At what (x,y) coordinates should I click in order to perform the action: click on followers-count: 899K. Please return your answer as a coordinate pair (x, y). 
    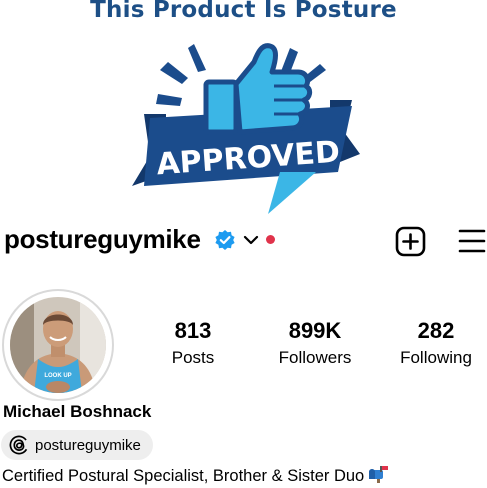
    Looking at the image, I should click on (315, 330).